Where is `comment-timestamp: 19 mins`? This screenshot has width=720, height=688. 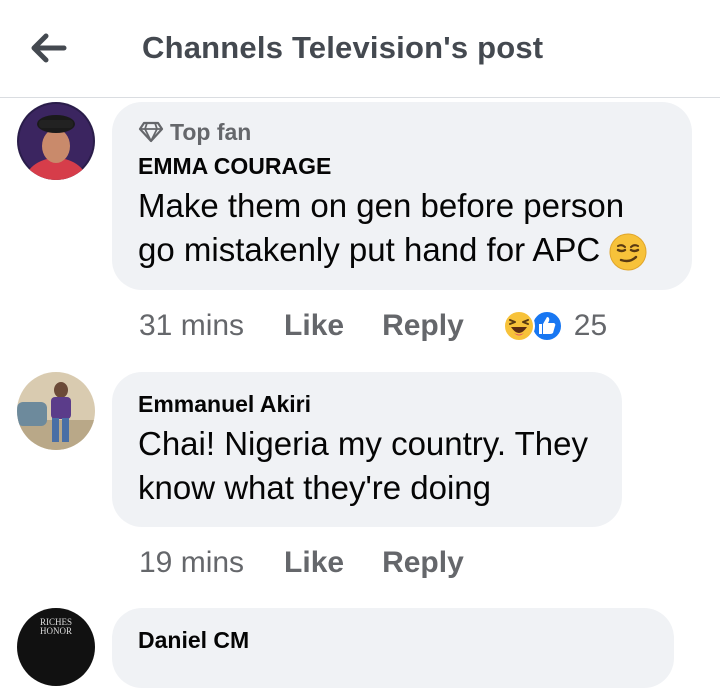 comment-timestamp: 19 mins is located at coordinates (191, 563).